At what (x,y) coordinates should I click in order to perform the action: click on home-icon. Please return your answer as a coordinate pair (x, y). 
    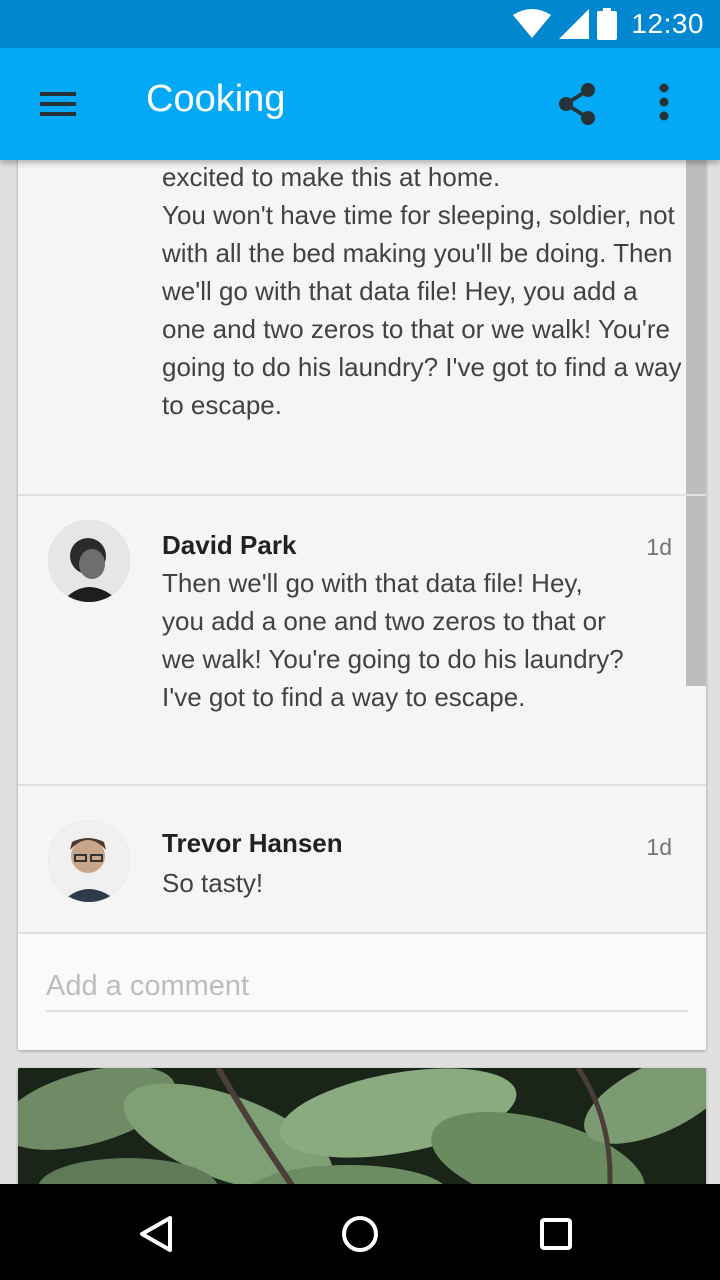
    Looking at the image, I should click on (360, 1234).